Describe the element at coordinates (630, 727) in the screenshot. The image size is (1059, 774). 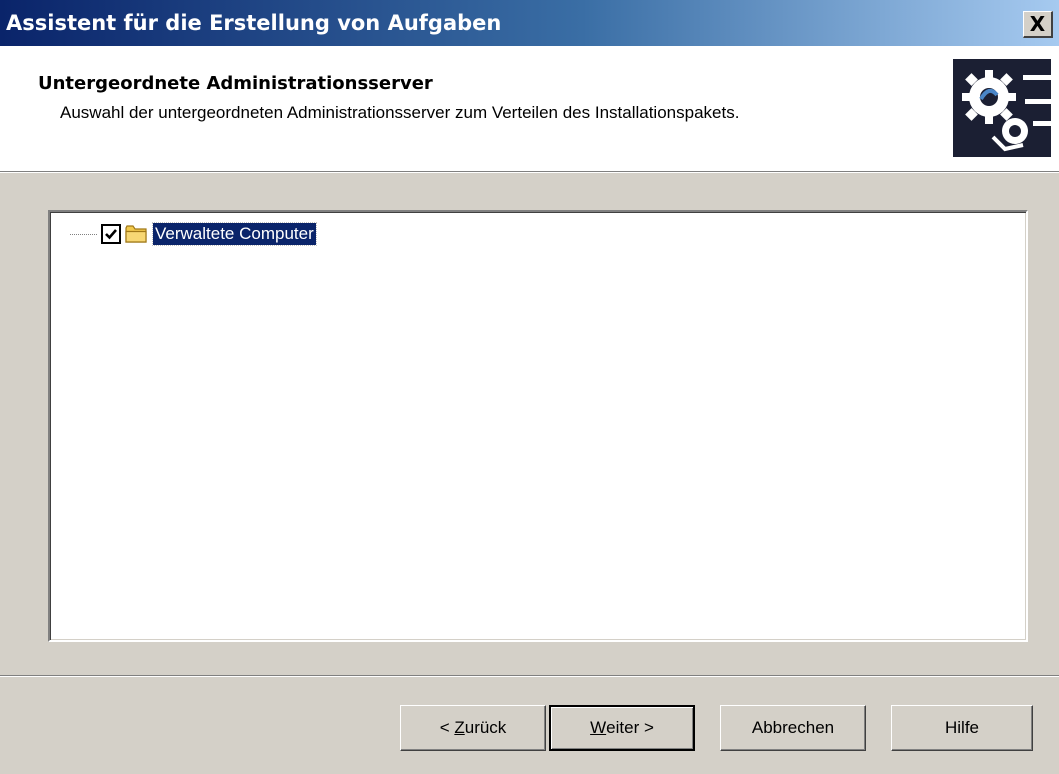
I see `next-button-label: eiter >` at that location.